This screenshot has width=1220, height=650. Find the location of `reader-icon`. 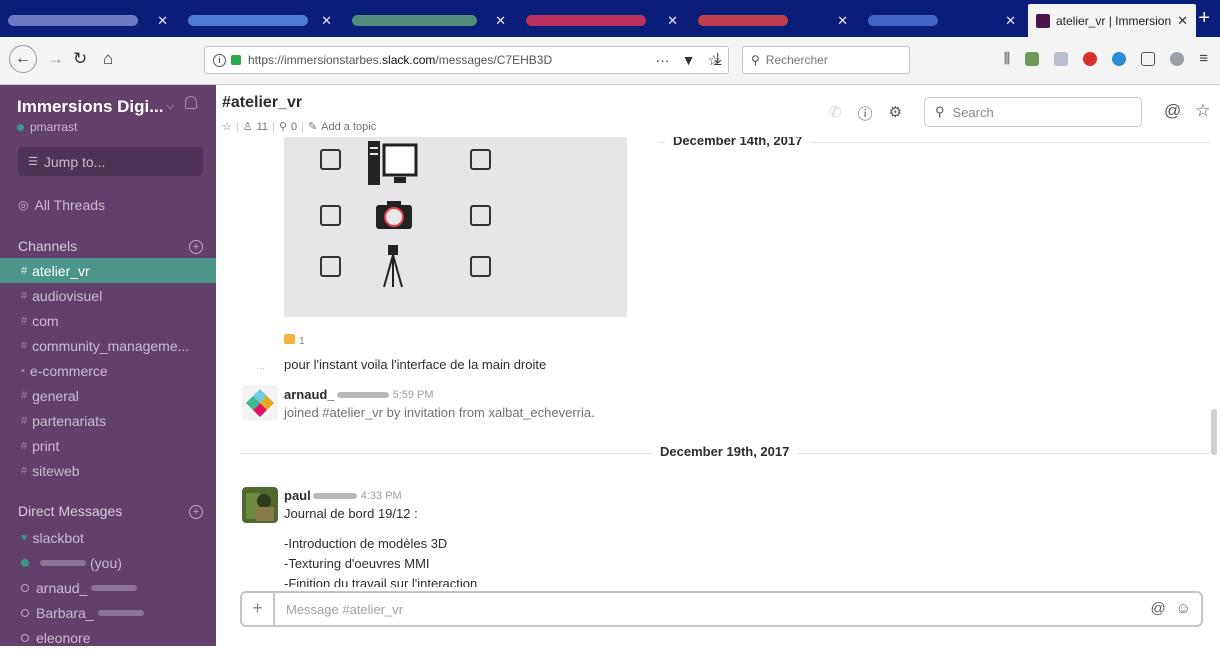

reader-icon is located at coordinates (1061, 58).